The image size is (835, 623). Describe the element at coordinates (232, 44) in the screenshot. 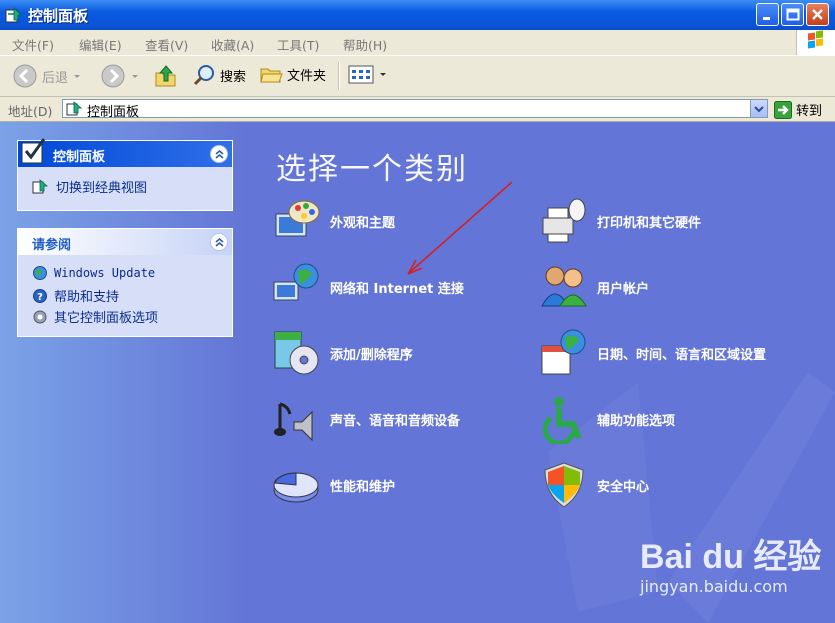

I see `menu-favorites: 收藏(A)` at that location.